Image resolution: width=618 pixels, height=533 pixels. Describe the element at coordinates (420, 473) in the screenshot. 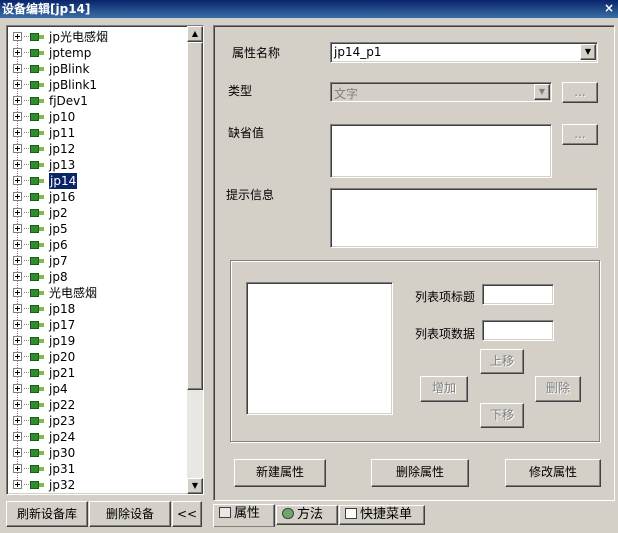

I see `delete-attribute-button: 删除属性` at that location.